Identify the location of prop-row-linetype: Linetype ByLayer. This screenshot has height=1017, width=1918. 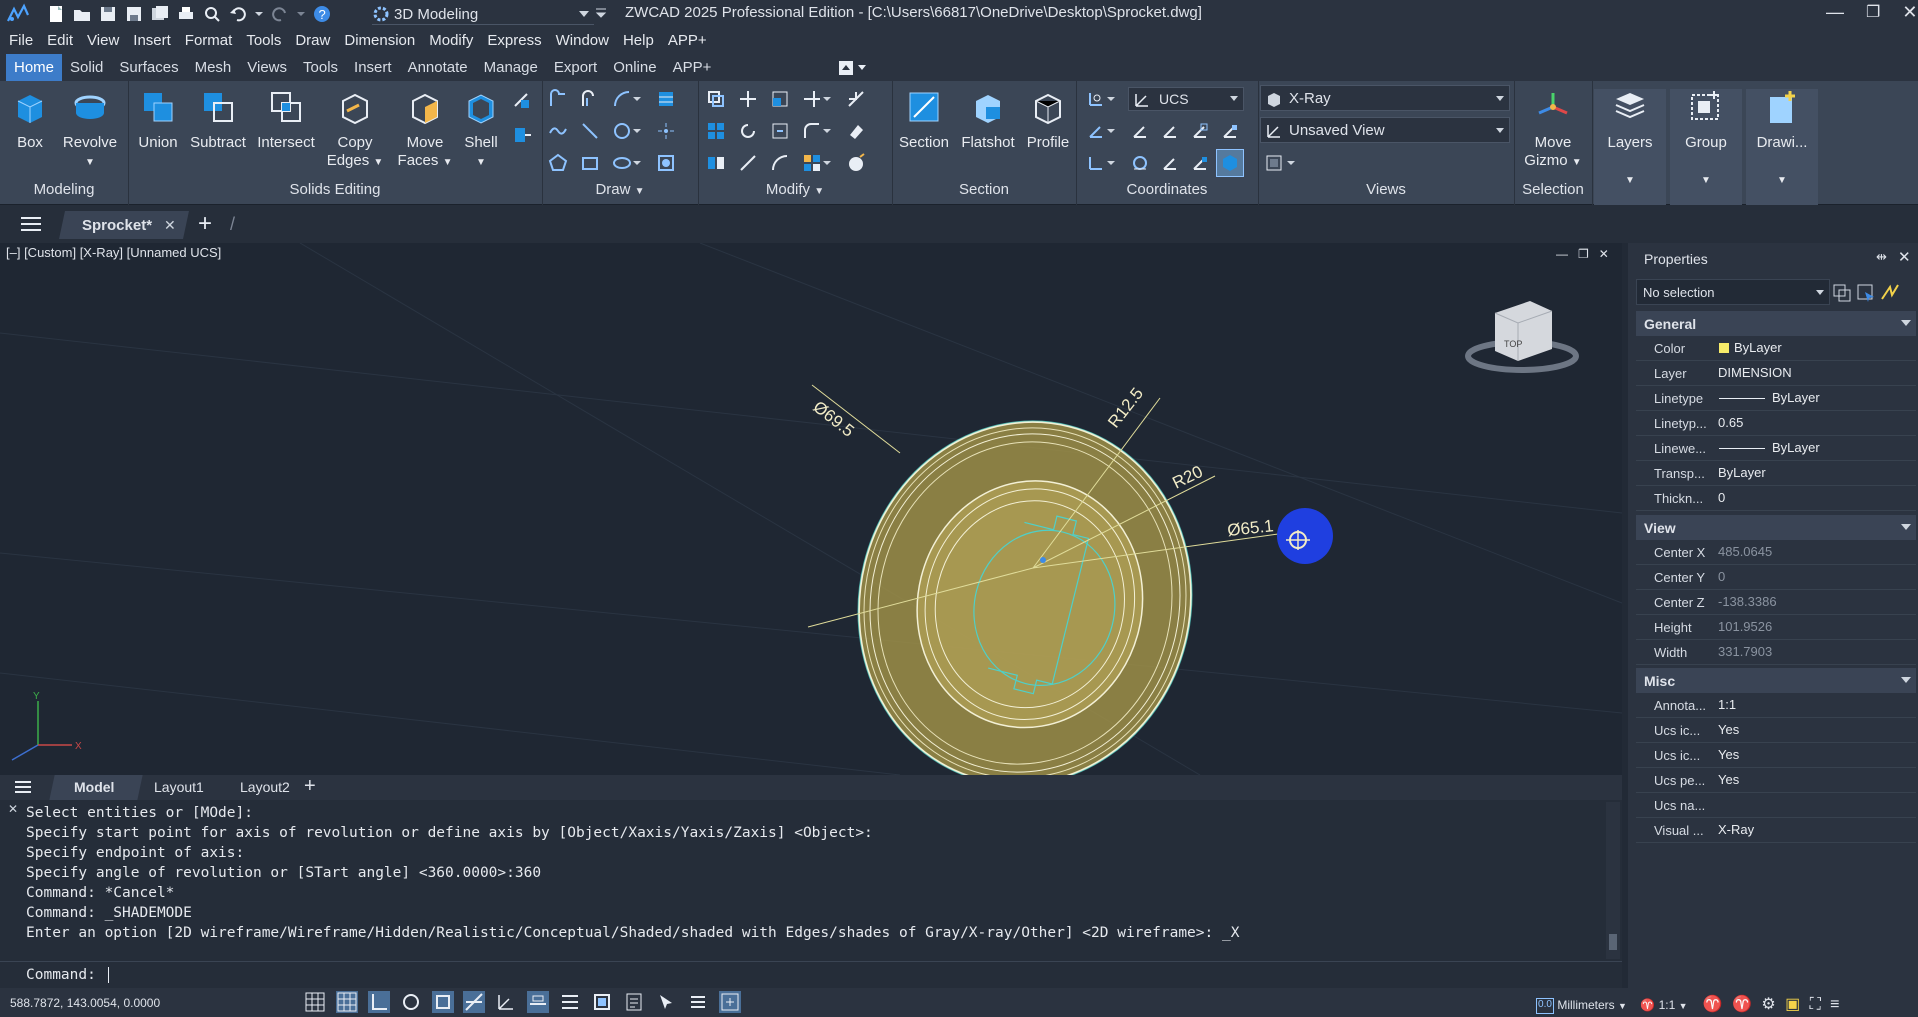
(1776, 398).